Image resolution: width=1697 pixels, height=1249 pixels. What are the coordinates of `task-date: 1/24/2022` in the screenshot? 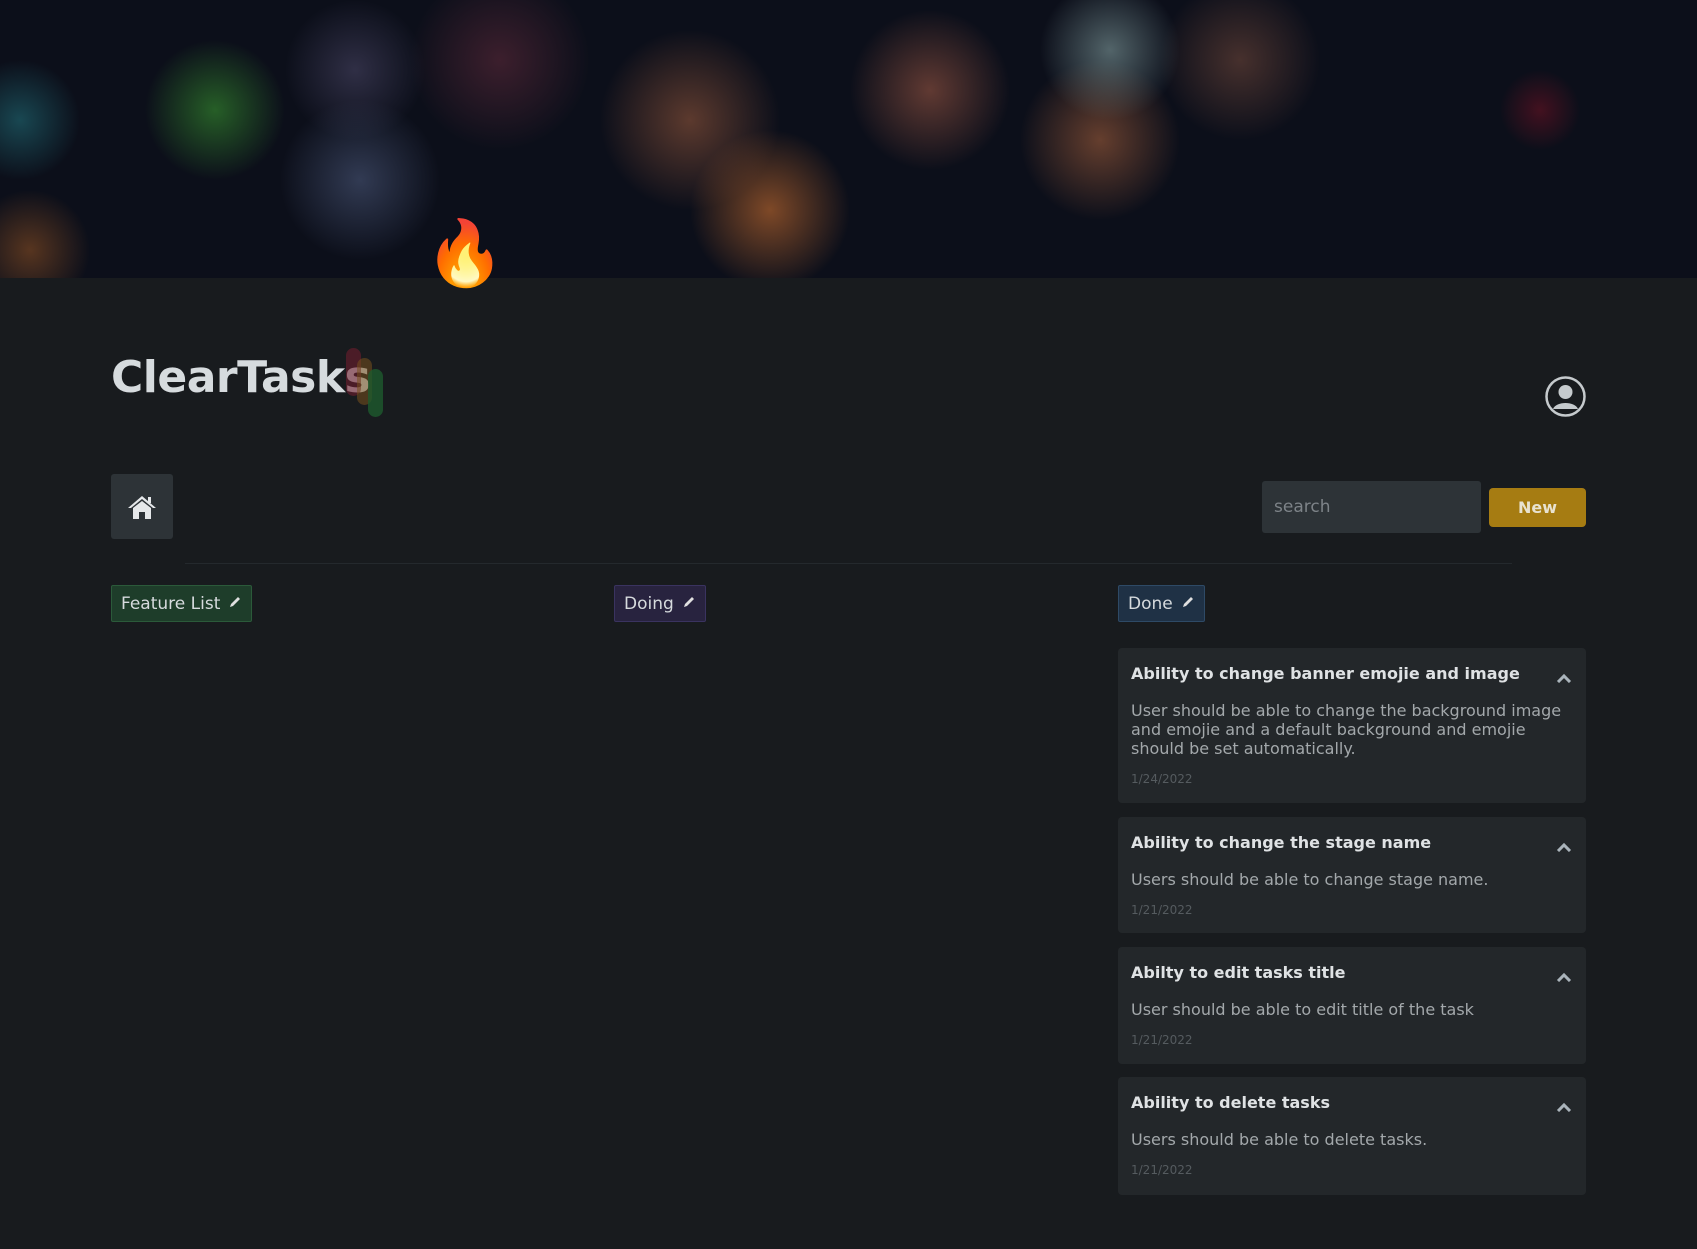 It's located at (1162, 779).